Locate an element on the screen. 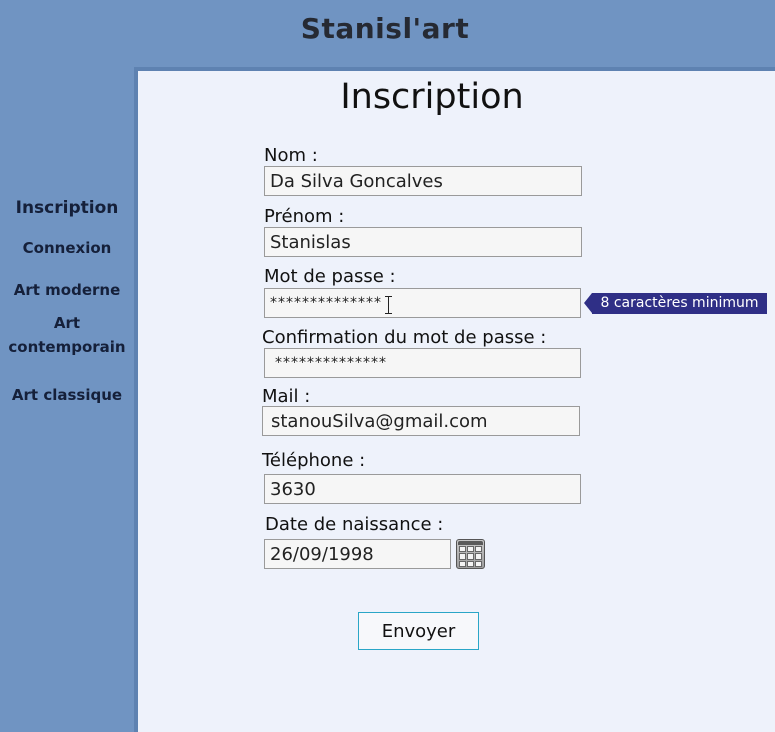 The width and height of the screenshot is (775, 732). mail-input is located at coordinates (421, 421).